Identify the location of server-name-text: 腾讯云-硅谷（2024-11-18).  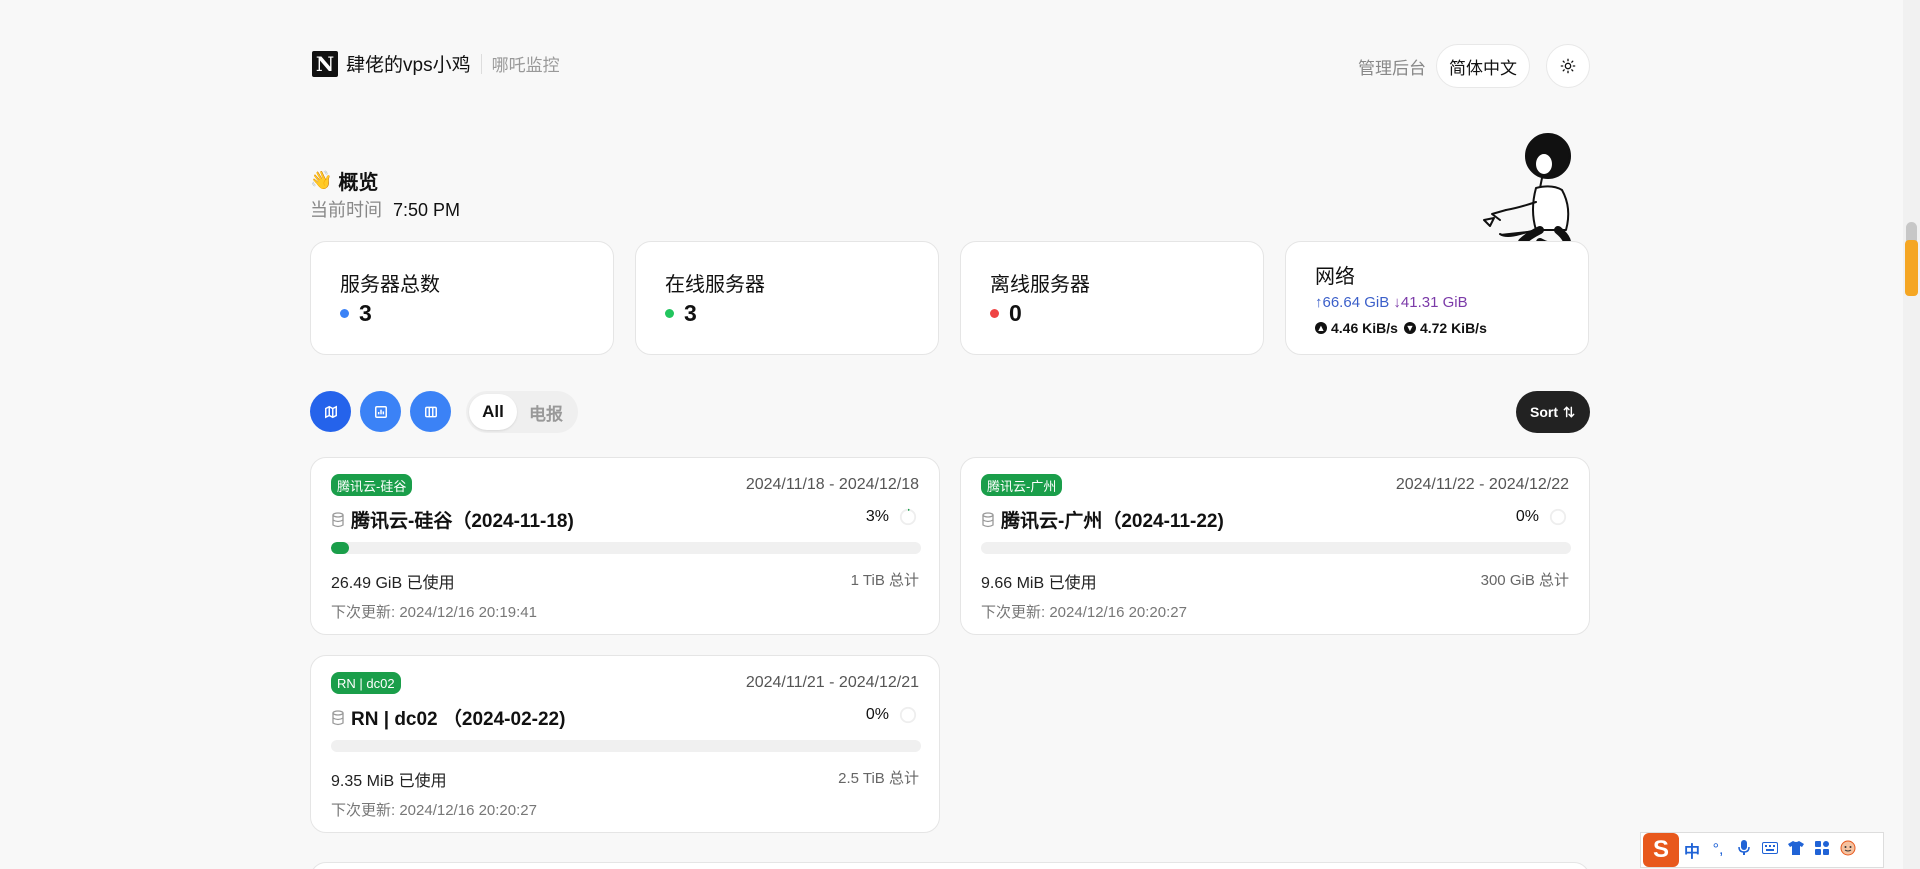
(462, 521).